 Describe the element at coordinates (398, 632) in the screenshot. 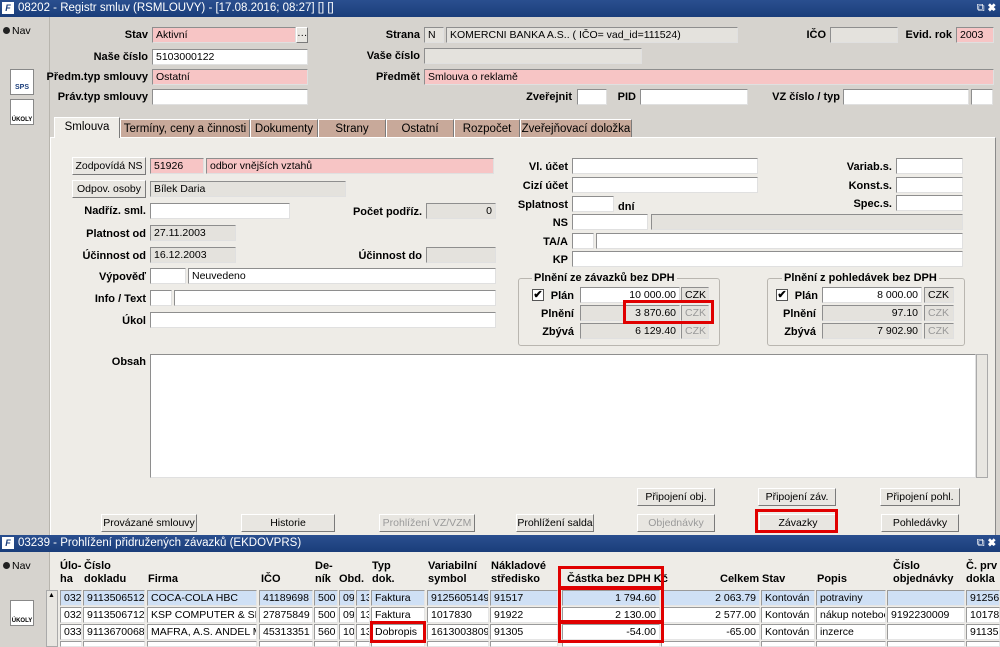

I see `cell-typ: Dobropis` at that location.